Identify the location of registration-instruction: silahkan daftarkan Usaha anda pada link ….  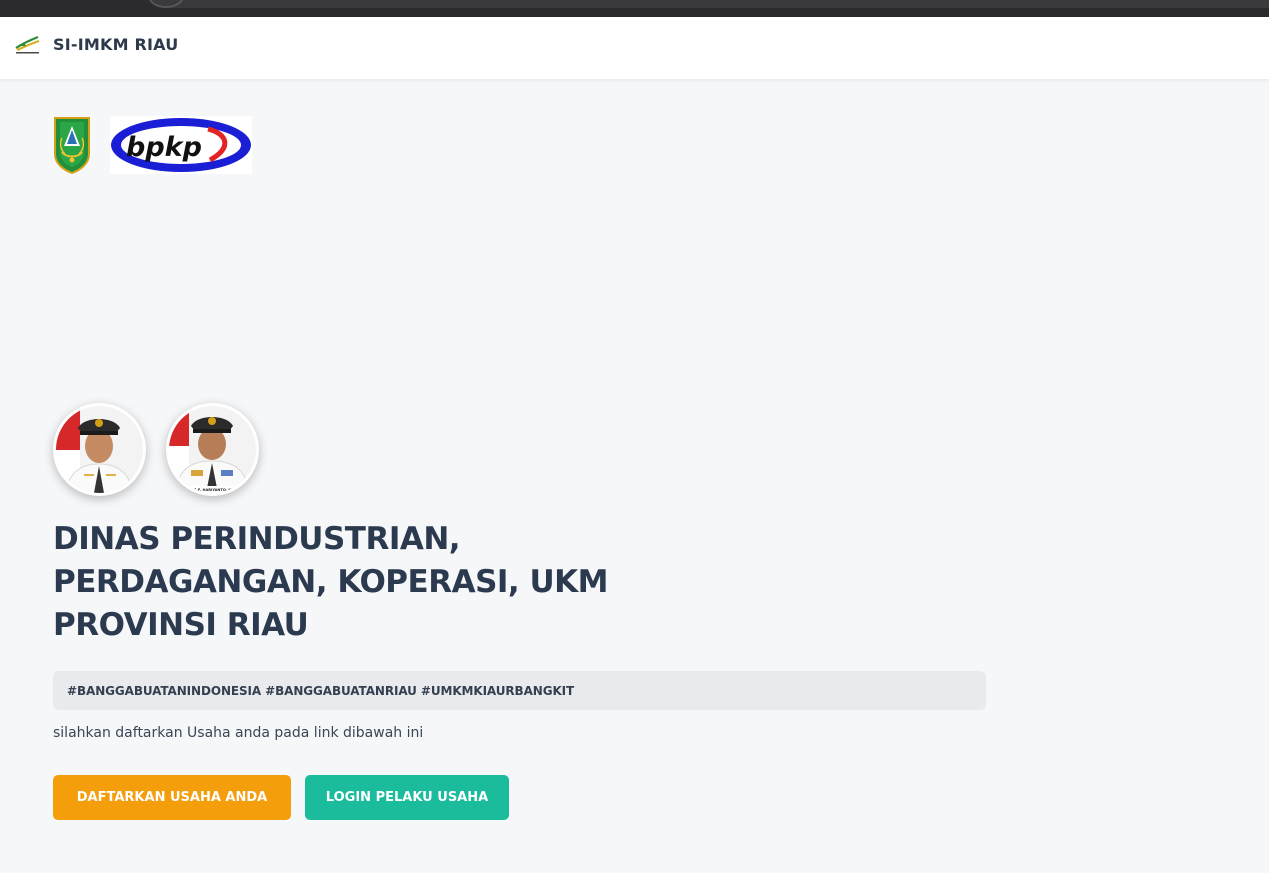
(238, 733).